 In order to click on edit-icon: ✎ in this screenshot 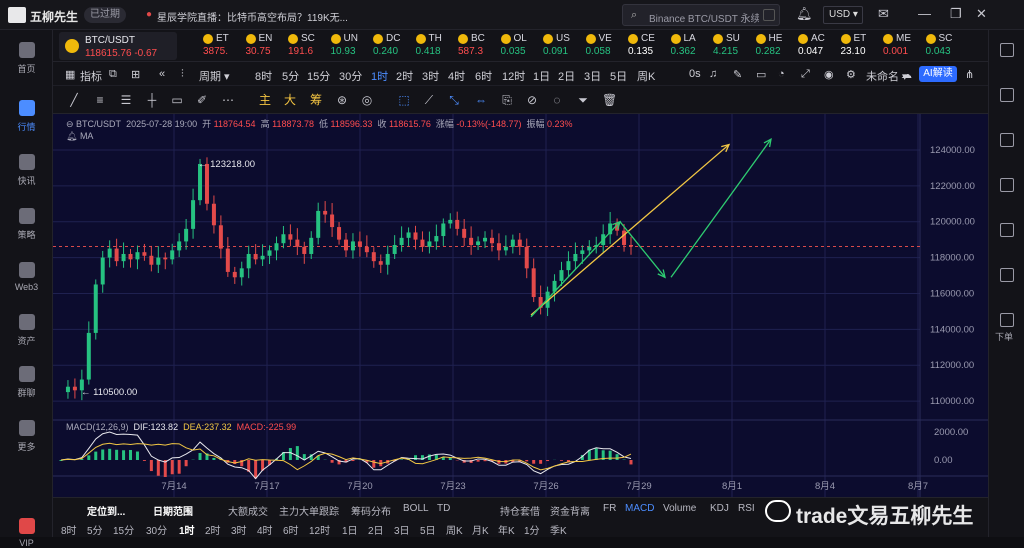, I will do `click(737, 74)`.